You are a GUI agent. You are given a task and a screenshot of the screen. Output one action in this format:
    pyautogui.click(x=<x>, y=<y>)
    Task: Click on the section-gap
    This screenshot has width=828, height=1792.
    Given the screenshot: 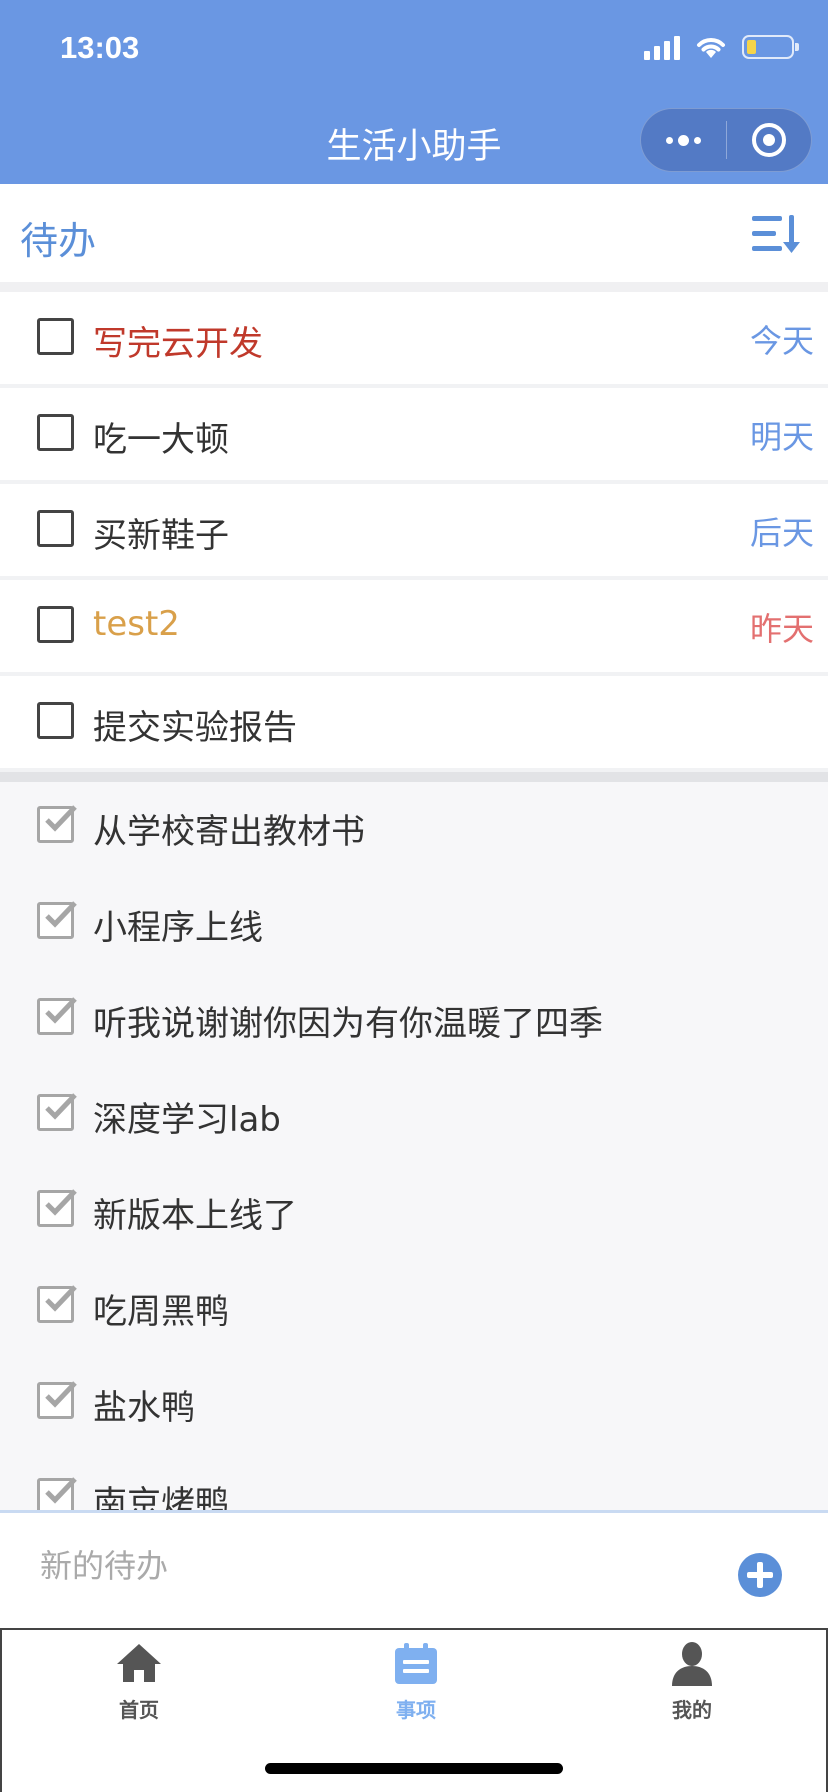 What is the action you would take?
    pyautogui.click(x=414, y=287)
    